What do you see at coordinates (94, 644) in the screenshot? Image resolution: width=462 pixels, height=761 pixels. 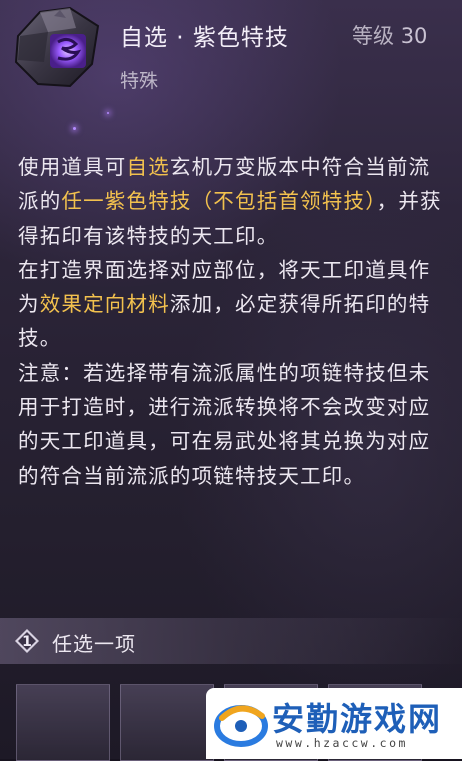 I see `choice-label: 任选一项` at bounding box center [94, 644].